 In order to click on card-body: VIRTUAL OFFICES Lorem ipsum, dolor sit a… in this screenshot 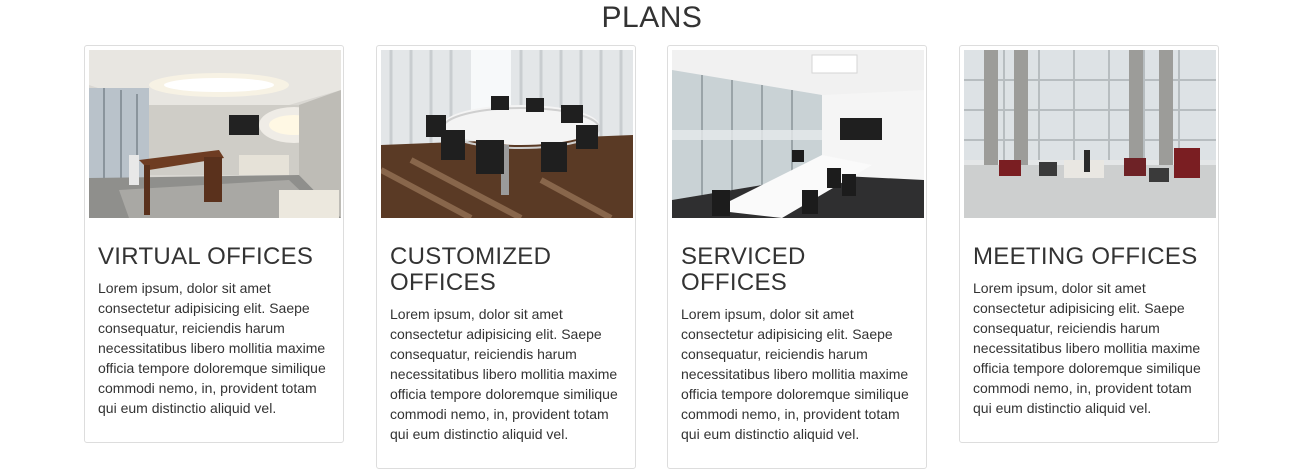, I will do `click(214, 318)`.